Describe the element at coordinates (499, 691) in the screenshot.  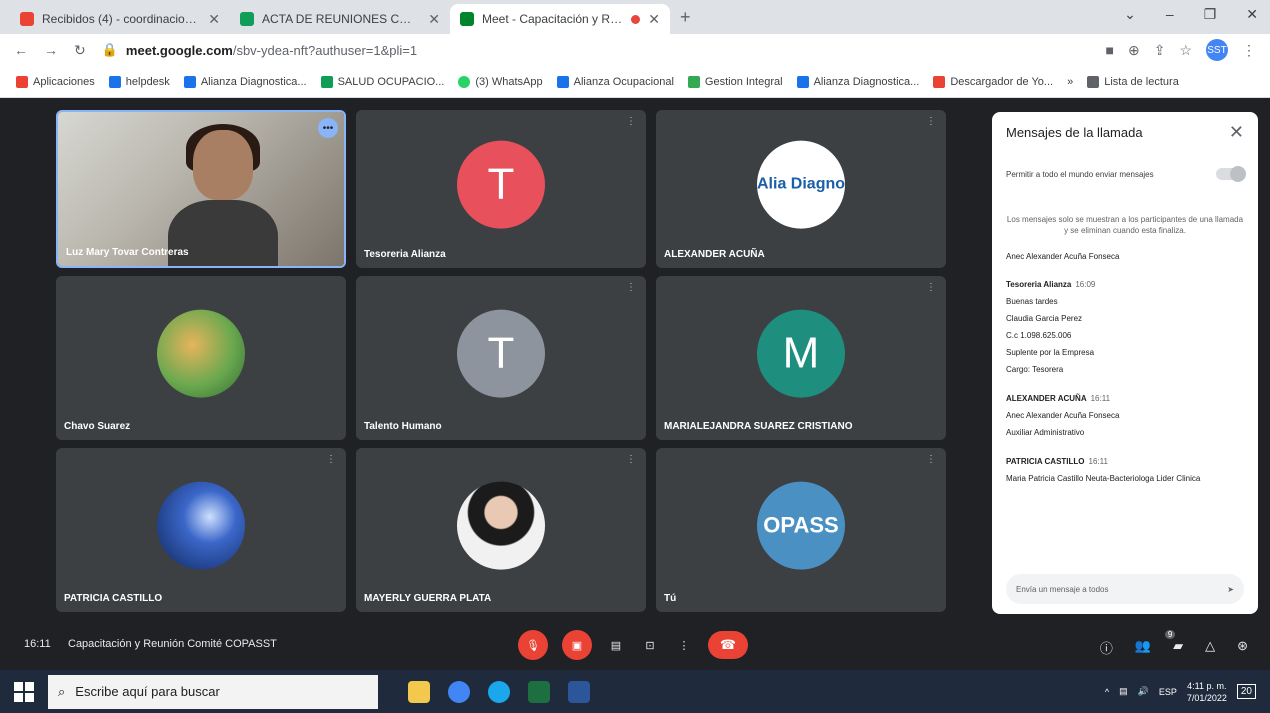
I see `edge-icon` at that location.